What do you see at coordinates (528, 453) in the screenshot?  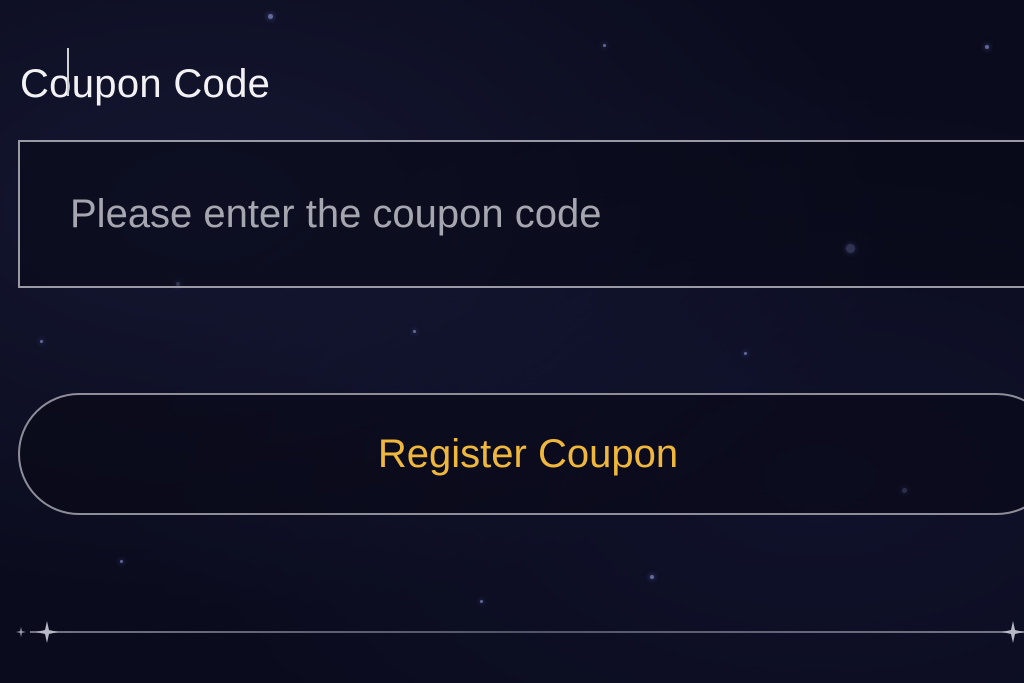 I see `register-coupon-label: Register Coupon` at bounding box center [528, 453].